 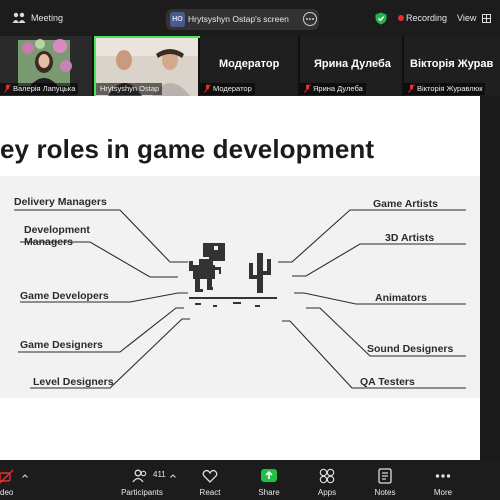 I want to click on participants-button: Participants, so click(x=142, y=480).